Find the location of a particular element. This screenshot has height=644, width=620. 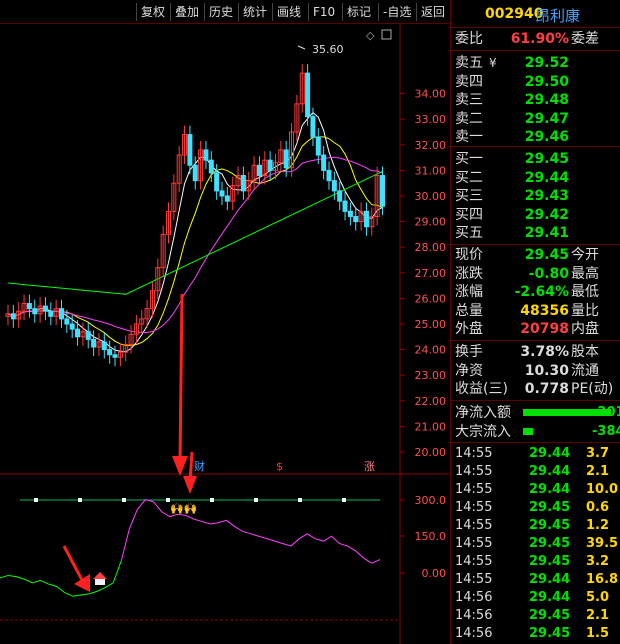

price-axis-label: 34.00 is located at coordinates (431, 94).